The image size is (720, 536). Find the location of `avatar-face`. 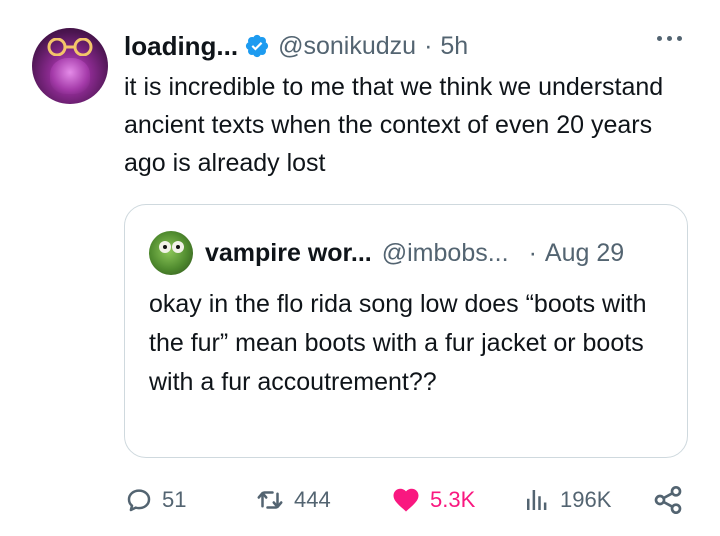

avatar-face is located at coordinates (70, 76).